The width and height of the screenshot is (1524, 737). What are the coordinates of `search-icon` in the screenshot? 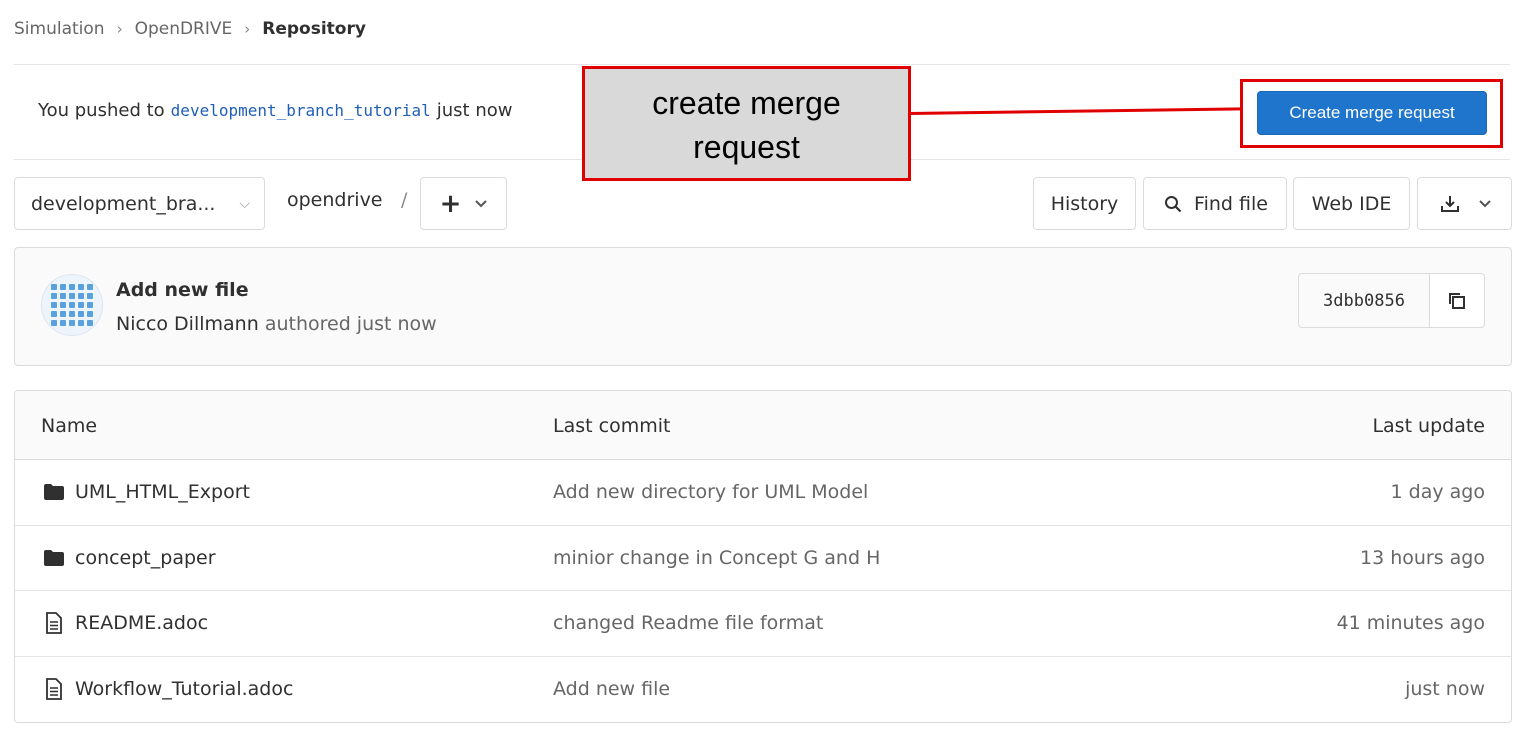 It's located at (1173, 204).